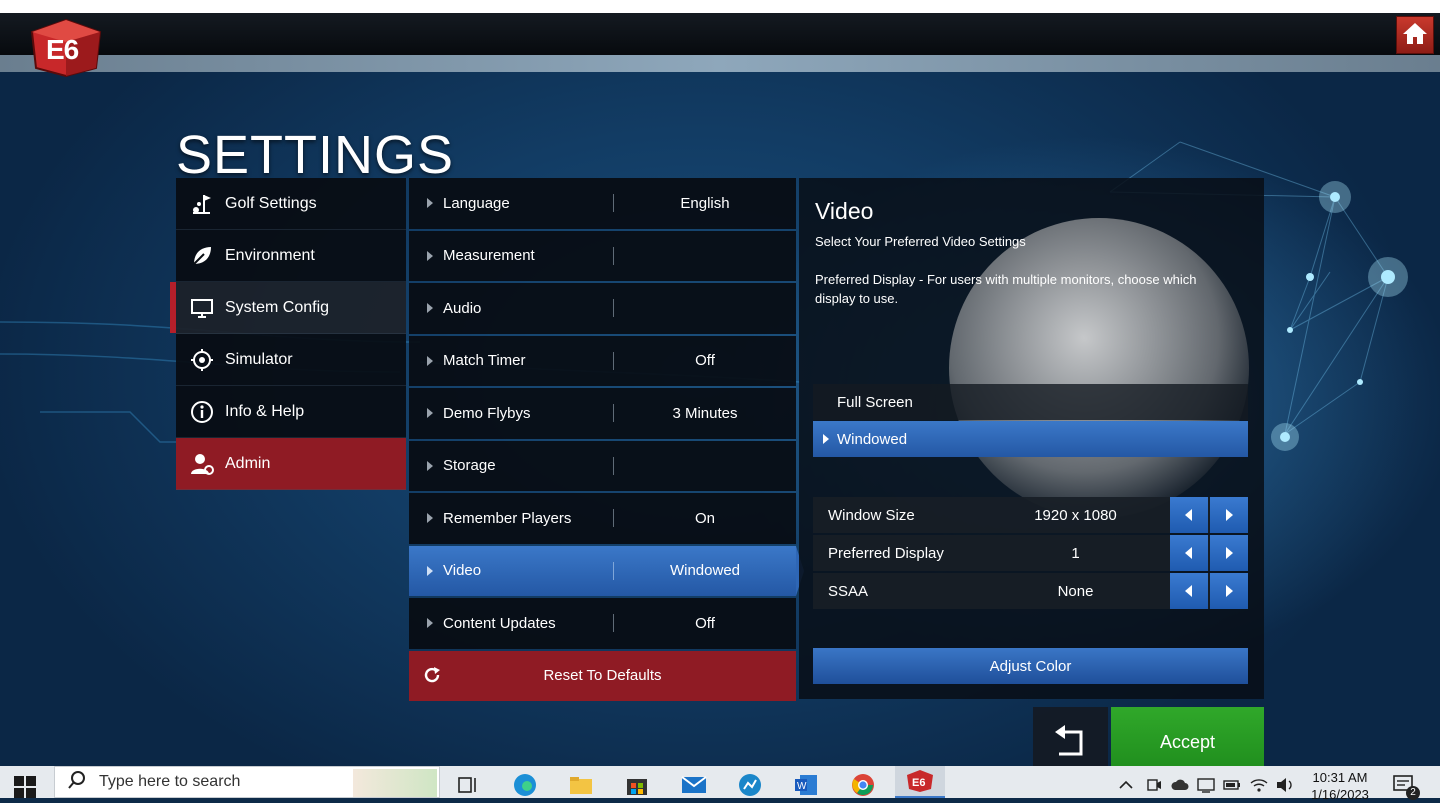  What do you see at coordinates (602, 360) in the screenshot?
I see `option-match-timer: Match Timer Off` at bounding box center [602, 360].